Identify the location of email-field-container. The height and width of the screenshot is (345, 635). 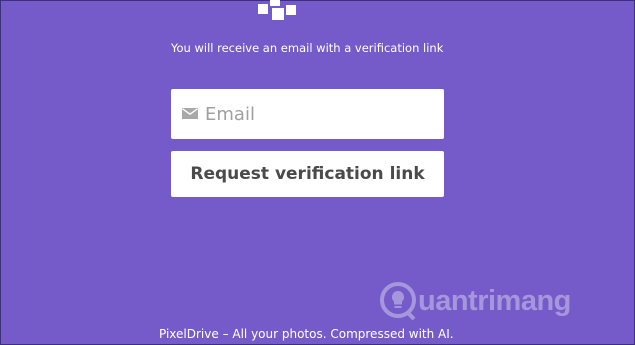
(307, 114).